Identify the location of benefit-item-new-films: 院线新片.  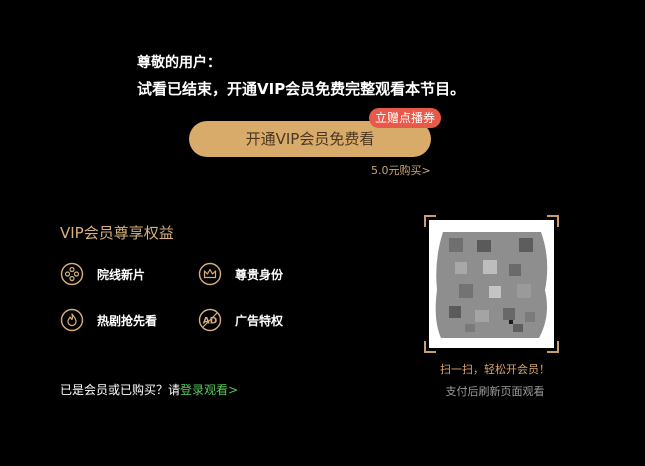
(102, 274).